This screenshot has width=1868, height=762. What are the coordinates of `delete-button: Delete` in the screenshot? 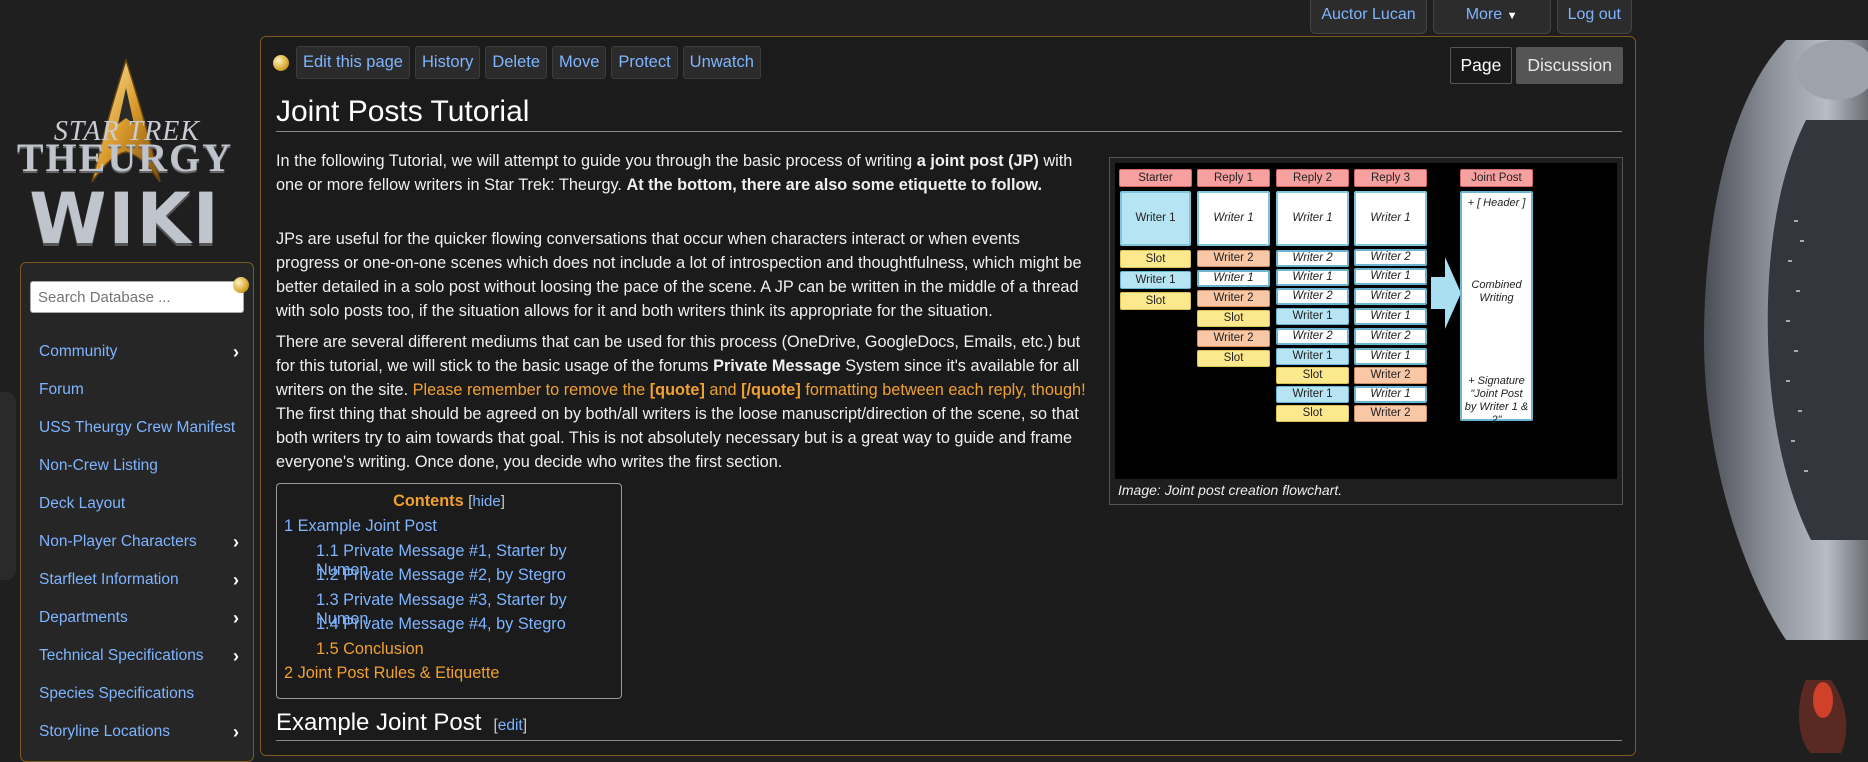 It's located at (516, 62).